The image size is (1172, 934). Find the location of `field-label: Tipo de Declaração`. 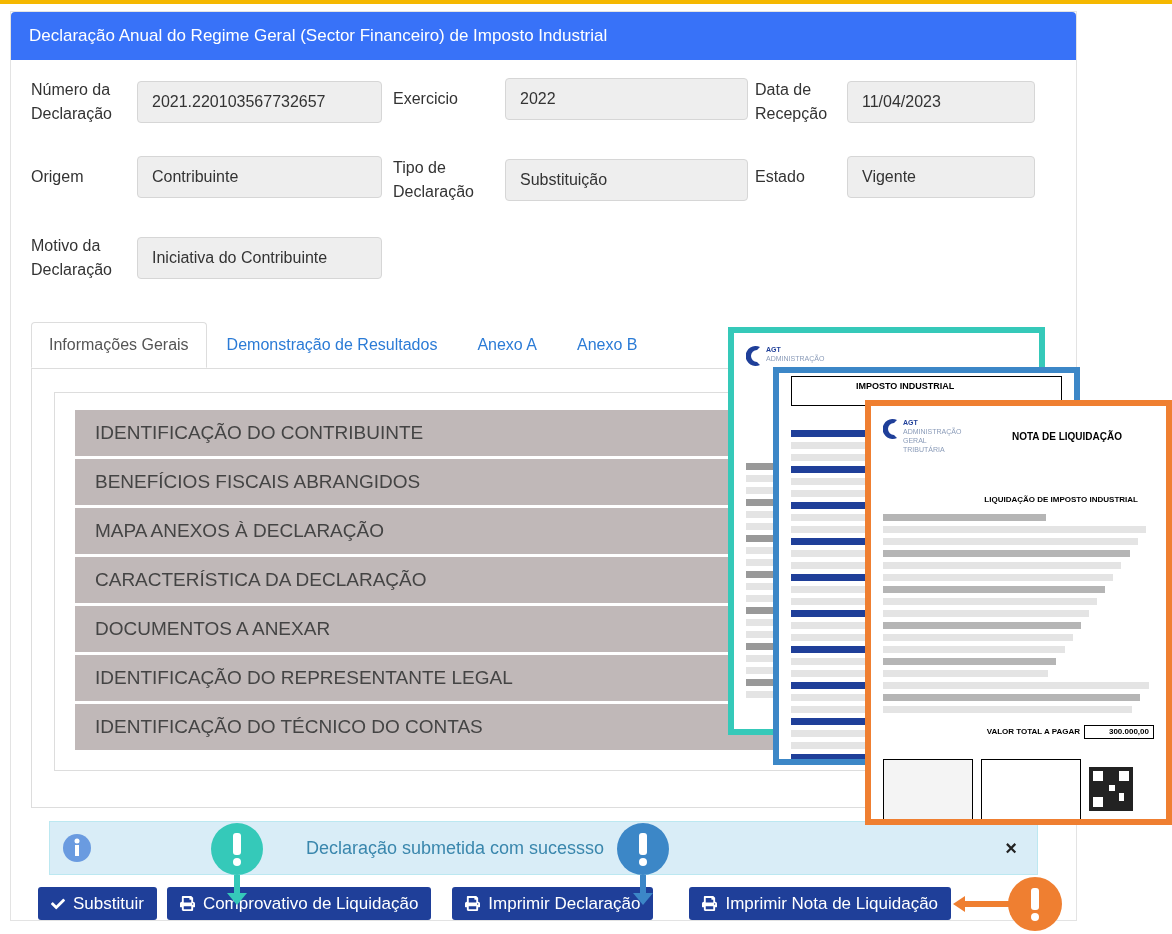

field-label: Tipo de Declaração is located at coordinates (434, 179).